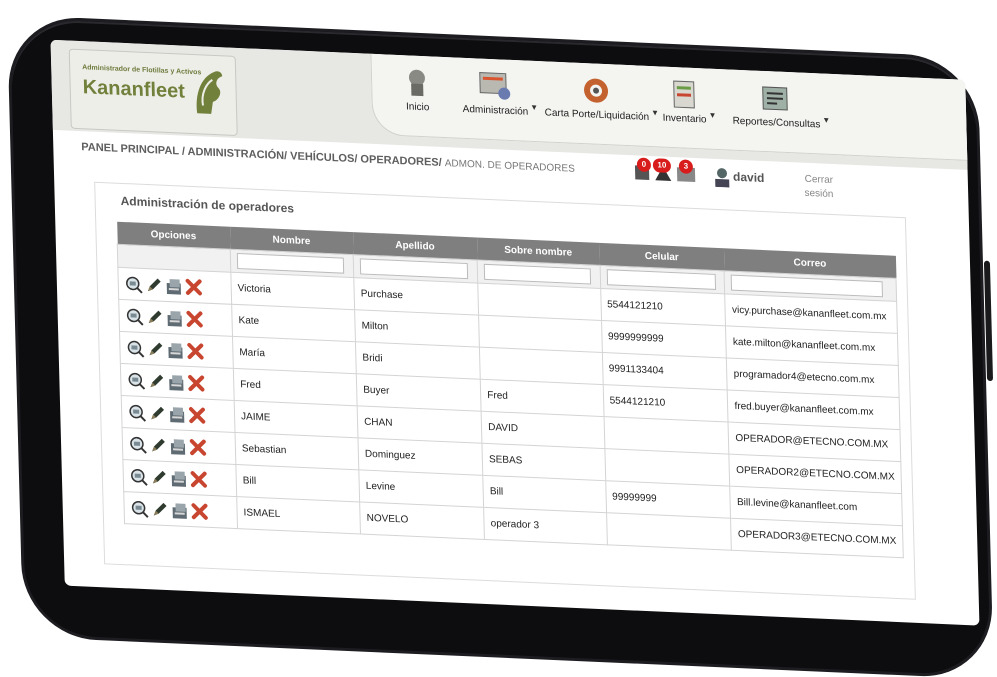 Image resolution: width=997 pixels, height=677 pixels. Describe the element at coordinates (298, 515) in the screenshot. I see `cell-nombre: ISMAEL` at that location.